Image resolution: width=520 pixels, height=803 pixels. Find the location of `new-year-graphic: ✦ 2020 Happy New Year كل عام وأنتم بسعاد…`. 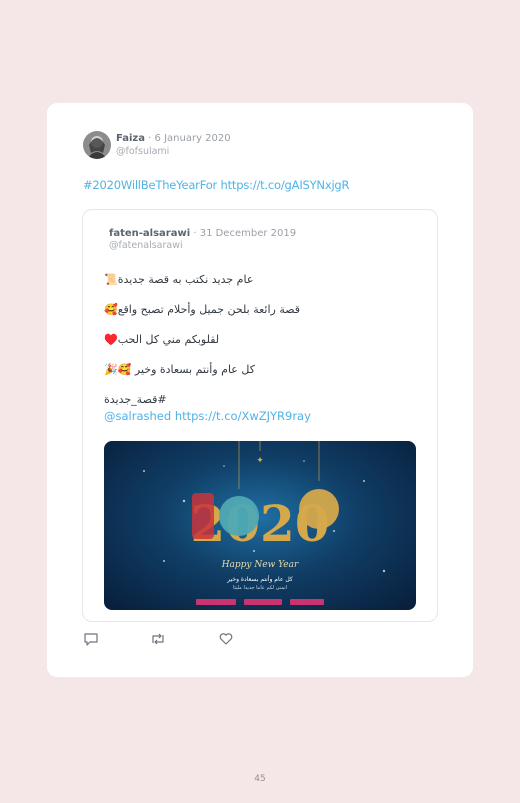

new-year-graphic: ✦ 2020 Happy New Year كل عام وأنتم بسعاد… is located at coordinates (264, 523).